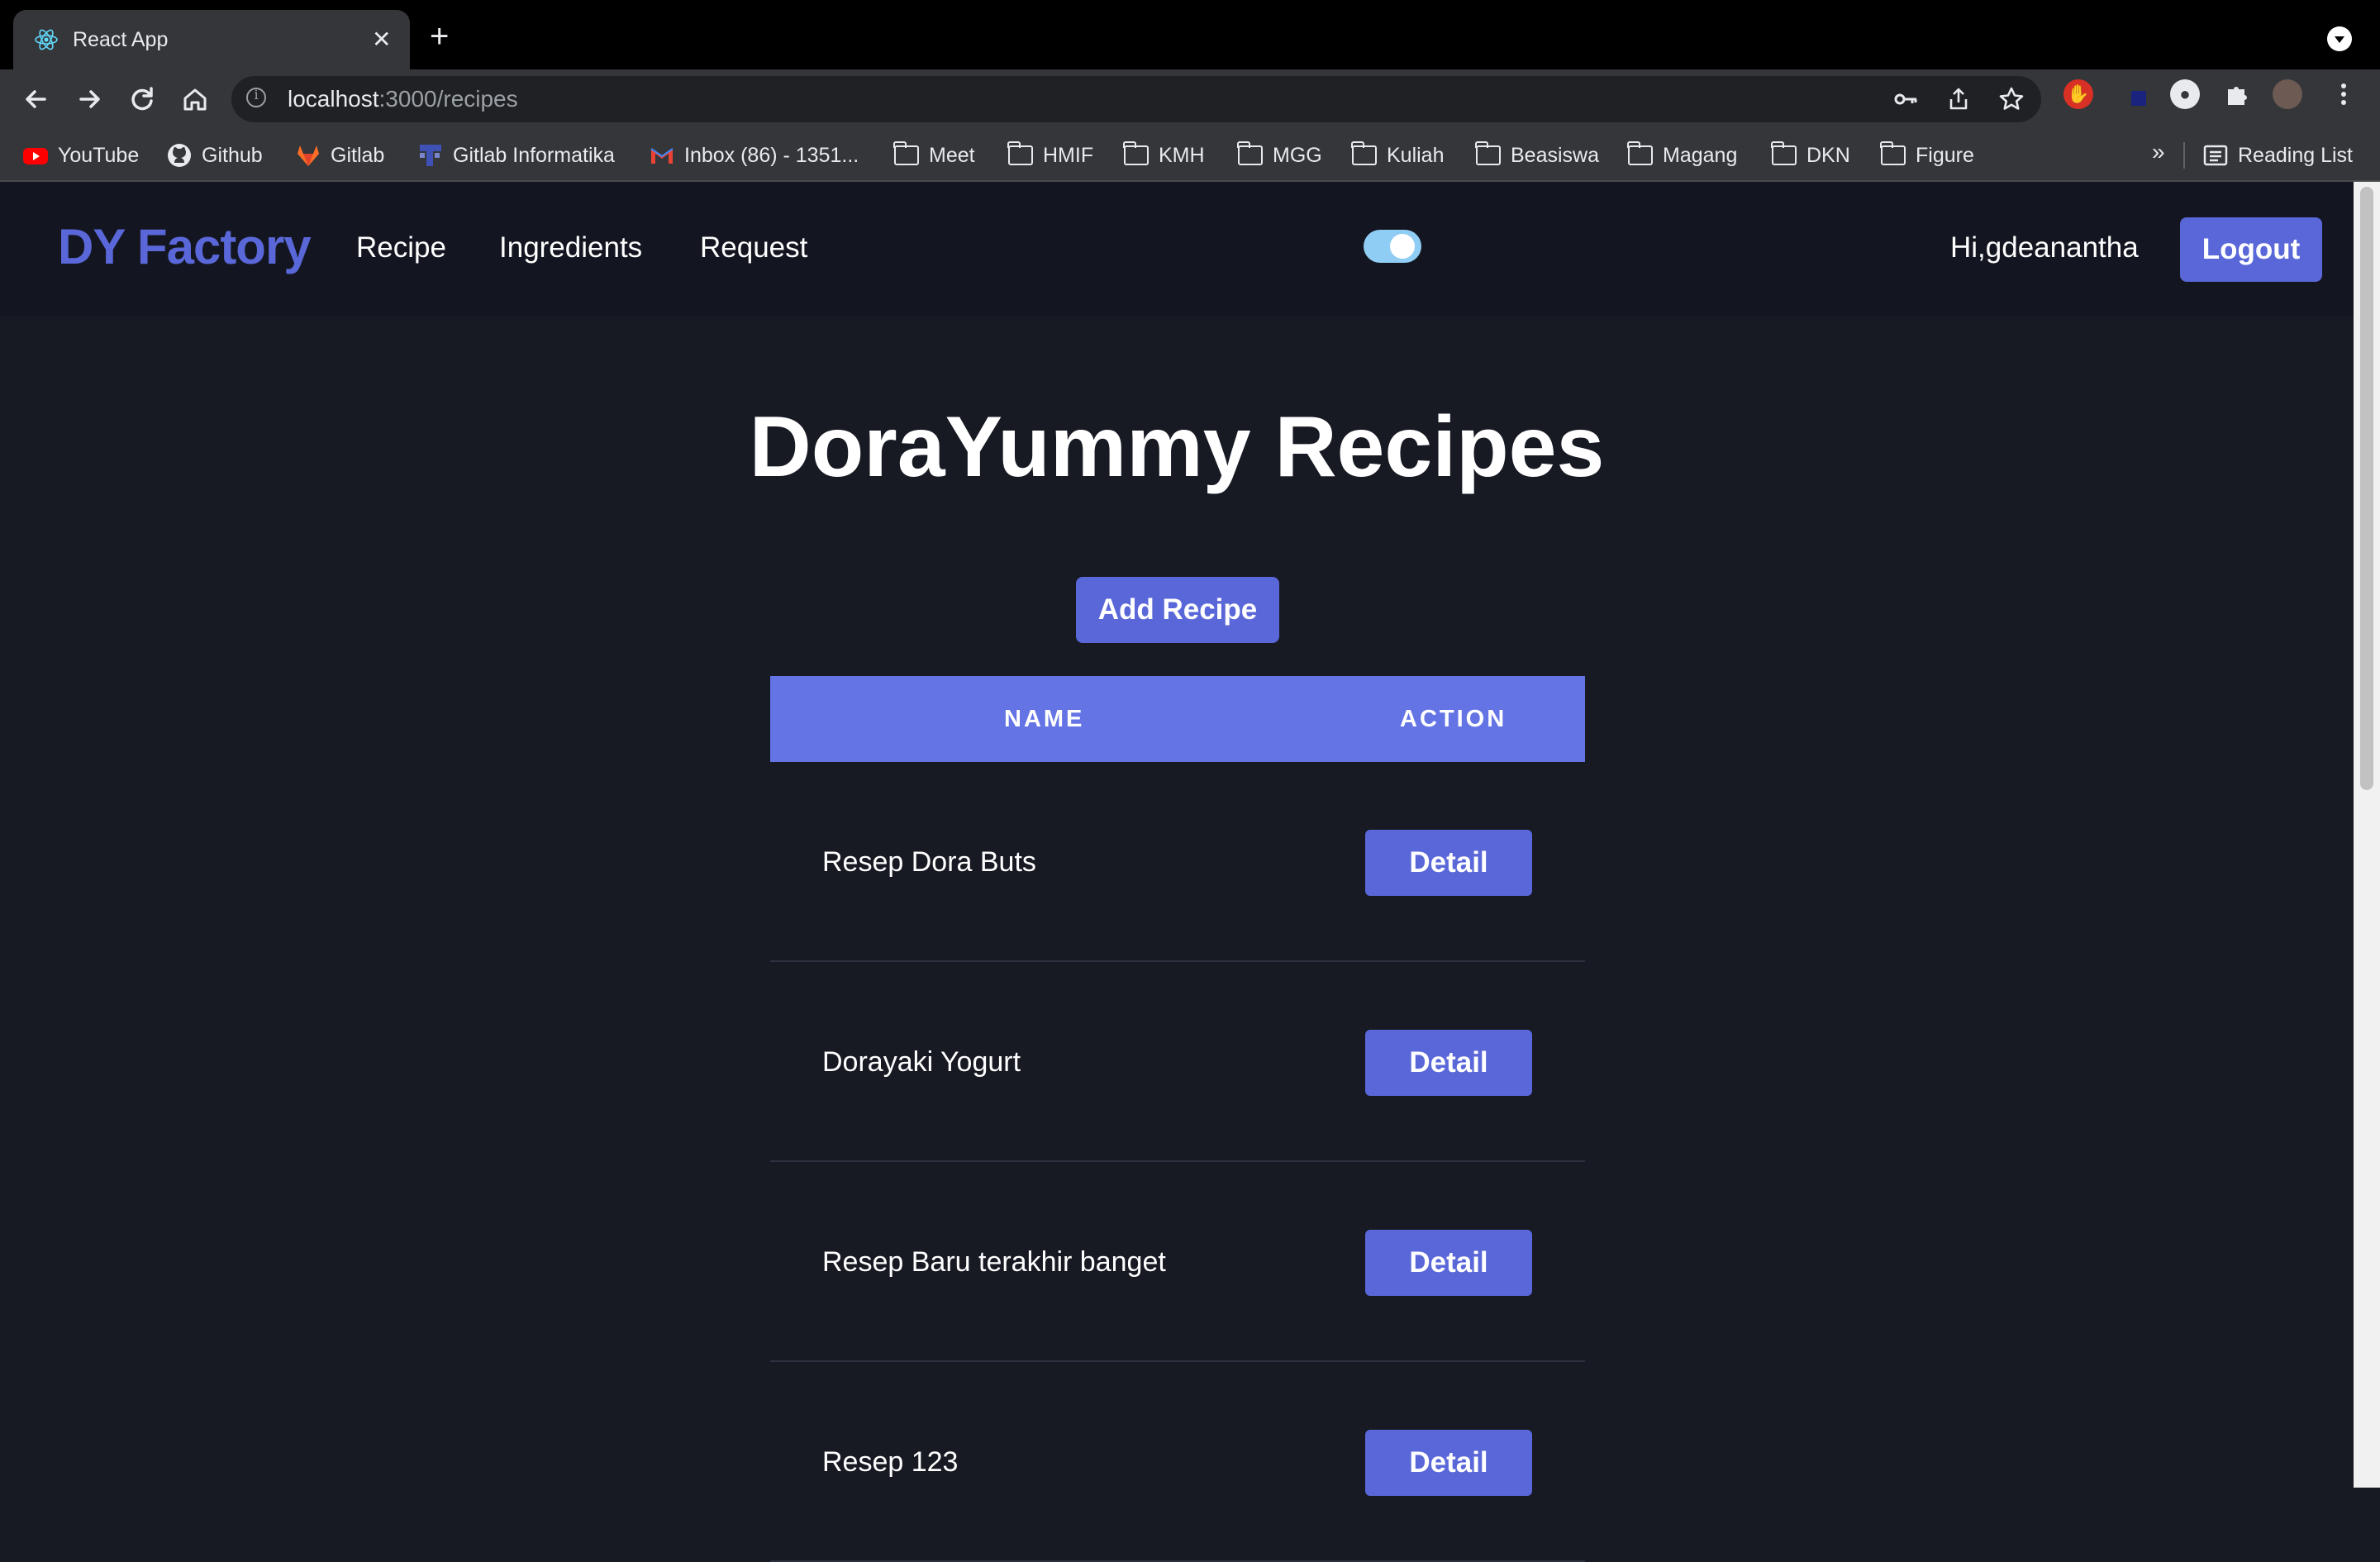 The height and width of the screenshot is (1562, 2380). Describe the element at coordinates (81, 155) in the screenshot. I see `bookmark-youtube: YouTube` at that location.